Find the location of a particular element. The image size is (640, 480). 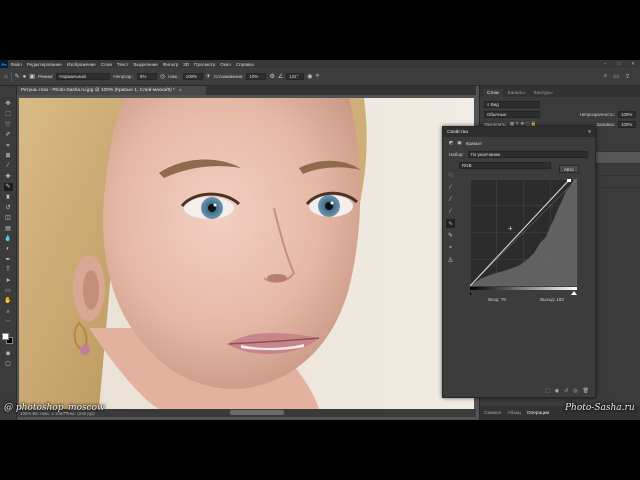

blend-mode-select: Обычные is located at coordinates (512, 114).